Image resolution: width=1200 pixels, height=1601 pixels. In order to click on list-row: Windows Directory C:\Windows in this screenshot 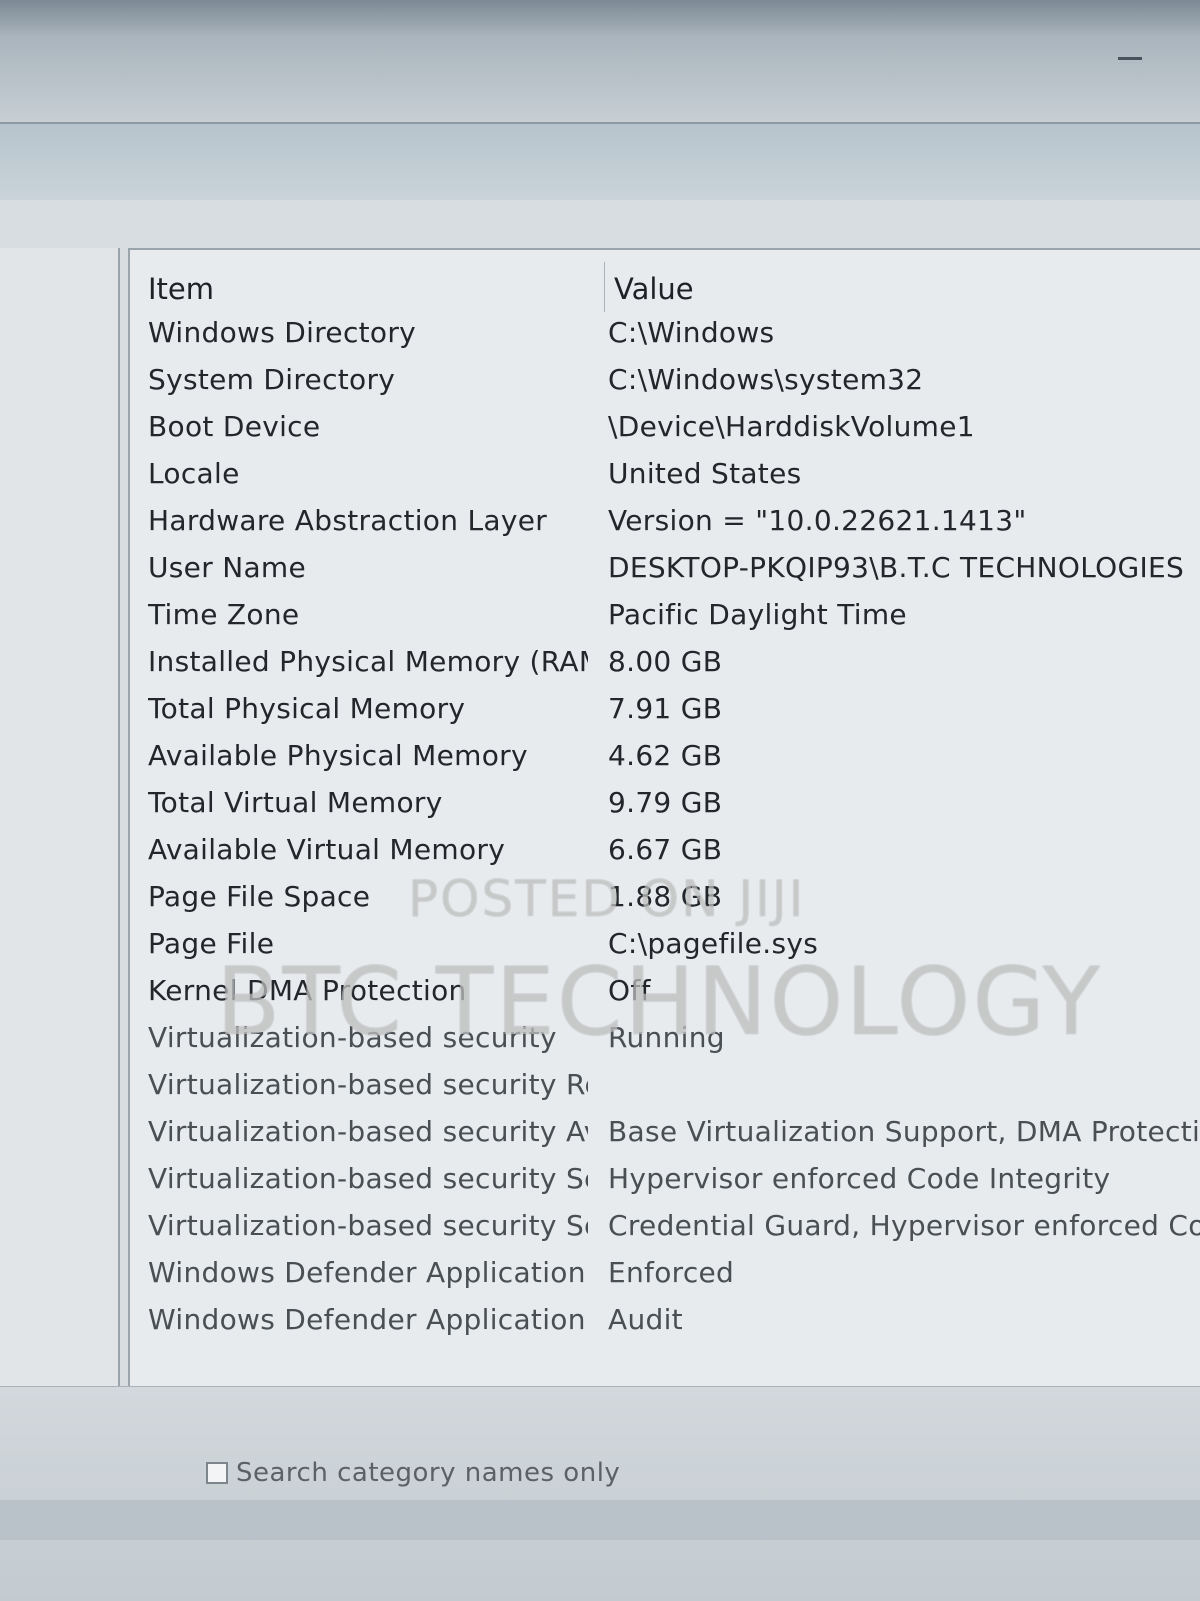, I will do `click(665, 339)`.